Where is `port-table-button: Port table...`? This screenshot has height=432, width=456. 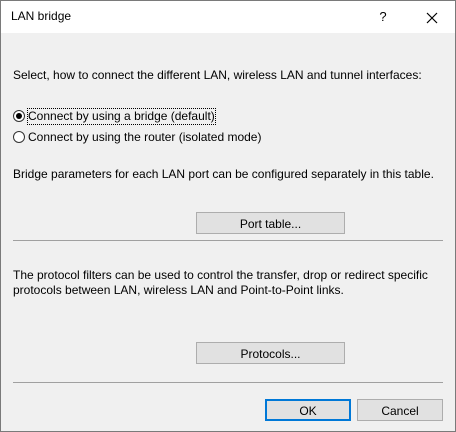
port-table-button: Port table... is located at coordinates (270, 223).